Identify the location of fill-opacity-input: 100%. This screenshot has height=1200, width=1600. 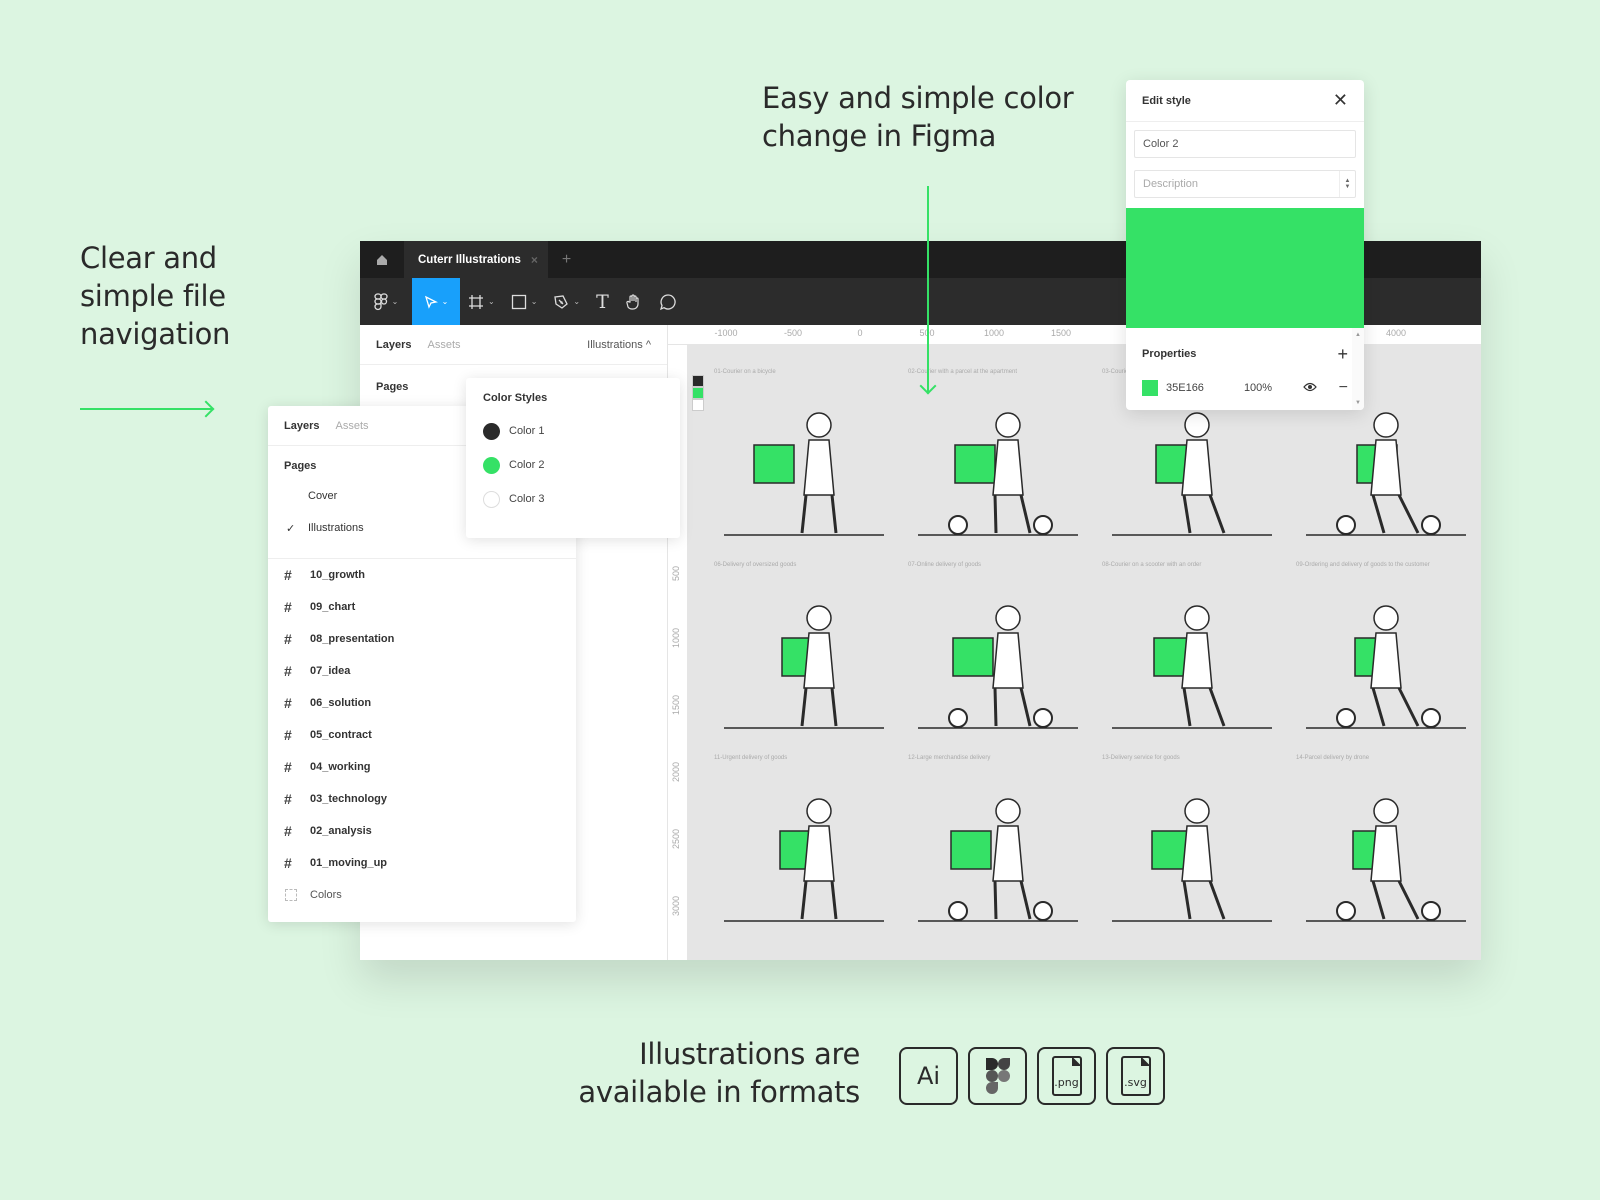
(1258, 388).